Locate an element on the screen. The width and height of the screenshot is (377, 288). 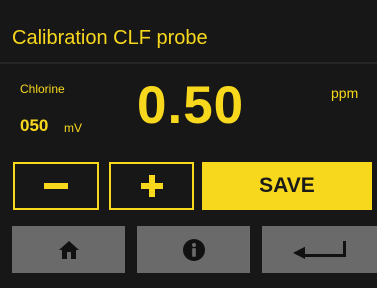
increment-button is located at coordinates (151, 186).